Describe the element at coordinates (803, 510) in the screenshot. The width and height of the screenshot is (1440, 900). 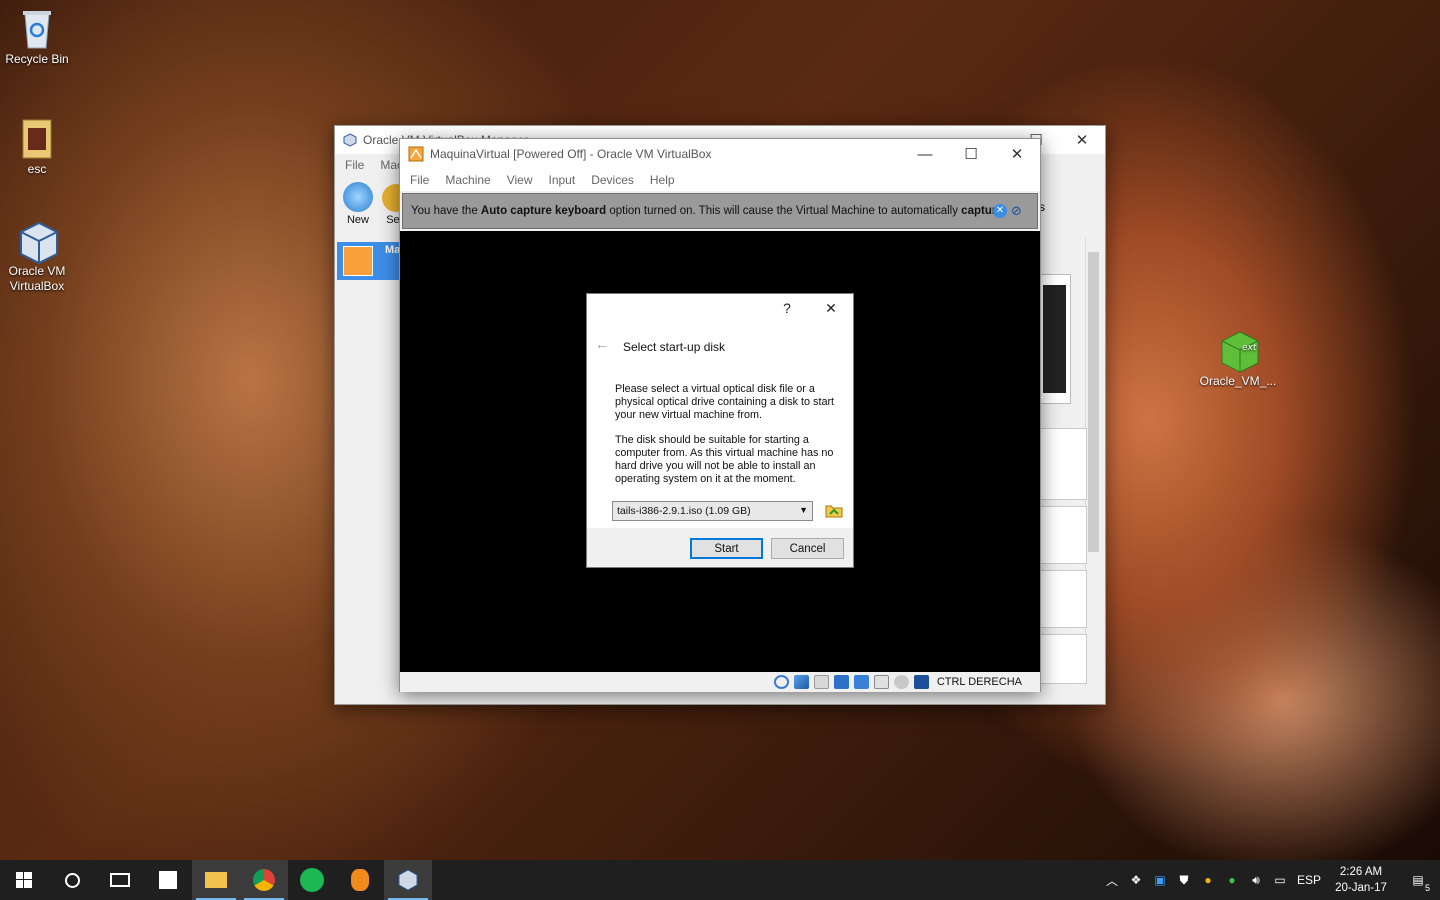
I see `chevron-down-icon: ▼` at that location.